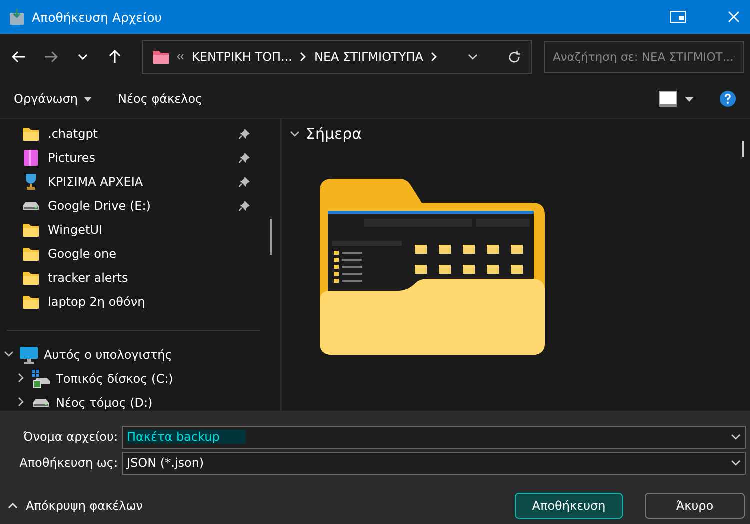 The height and width of the screenshot is (524, 750). I want to click on sidebar-item: ΚΡΙΣΙΜΑ ΑΡΧΕΙΑ, so click(140, 182).